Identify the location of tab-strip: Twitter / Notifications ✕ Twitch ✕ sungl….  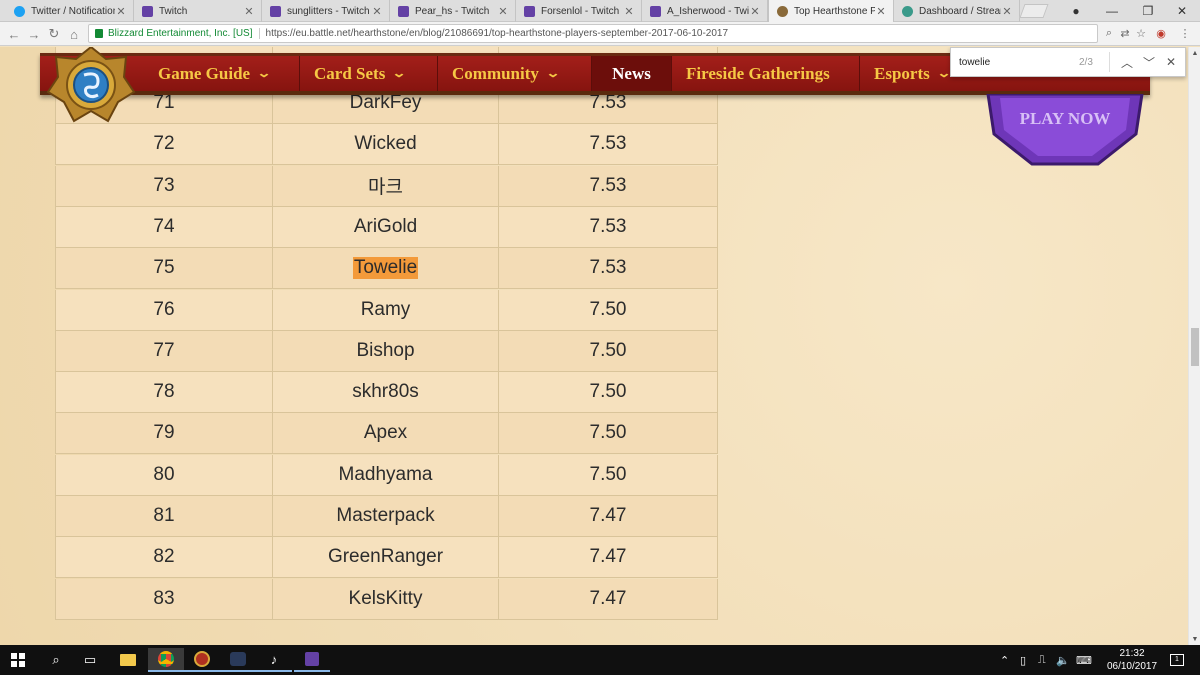
(600, 11).